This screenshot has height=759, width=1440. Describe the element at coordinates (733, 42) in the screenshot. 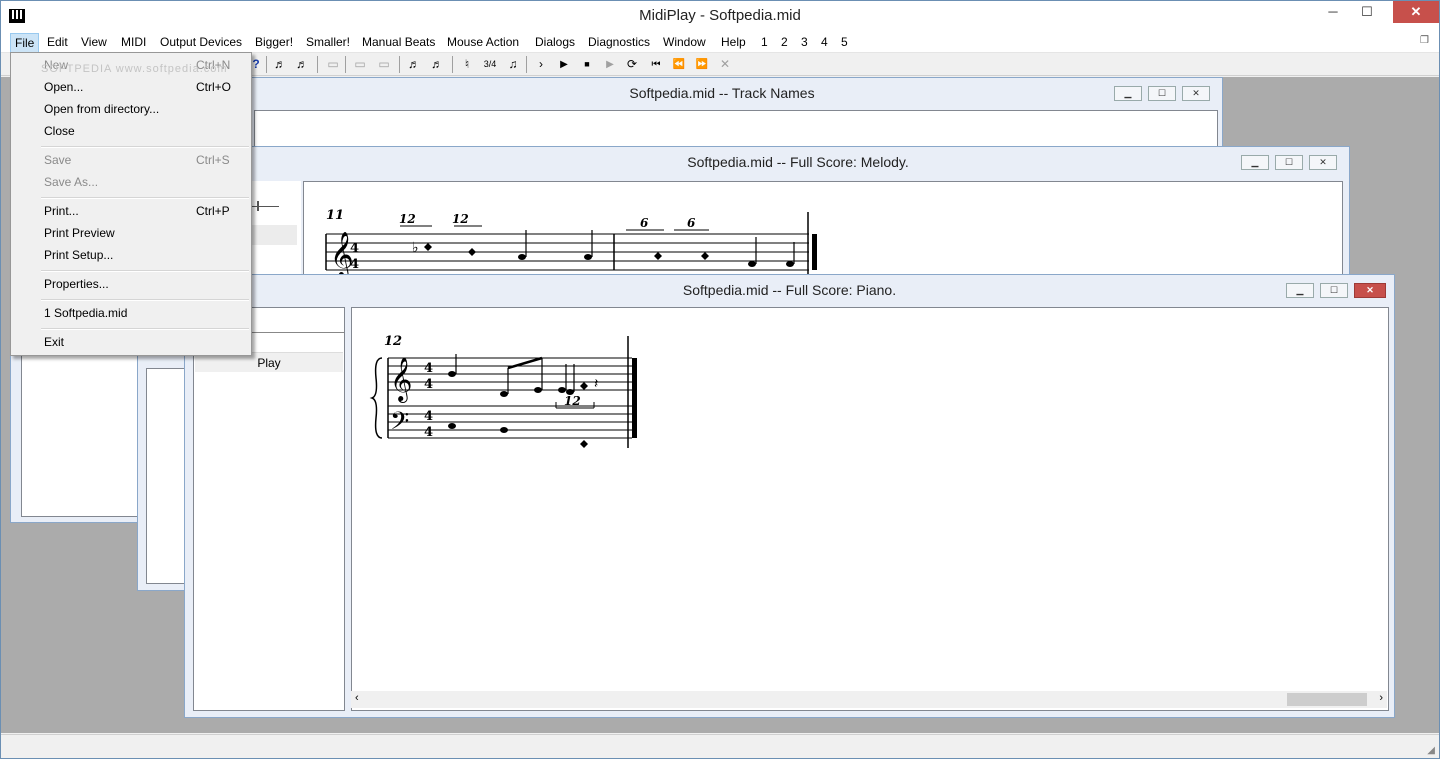

I see `menu-help: Help` at that location.